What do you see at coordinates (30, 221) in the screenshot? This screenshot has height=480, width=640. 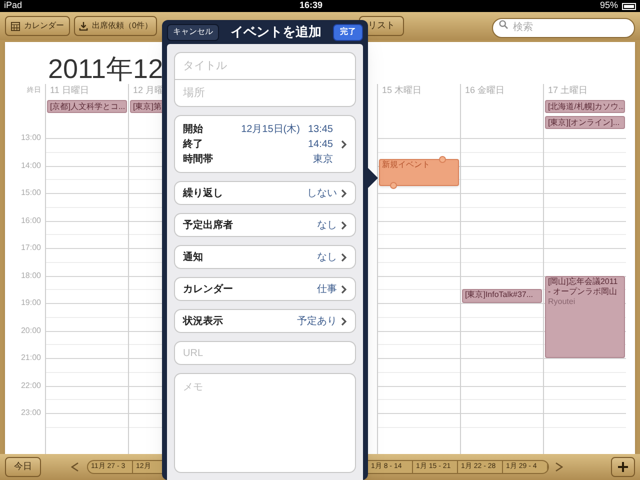 I see `hour-label: 16:00` at bounding box center [30, 221].